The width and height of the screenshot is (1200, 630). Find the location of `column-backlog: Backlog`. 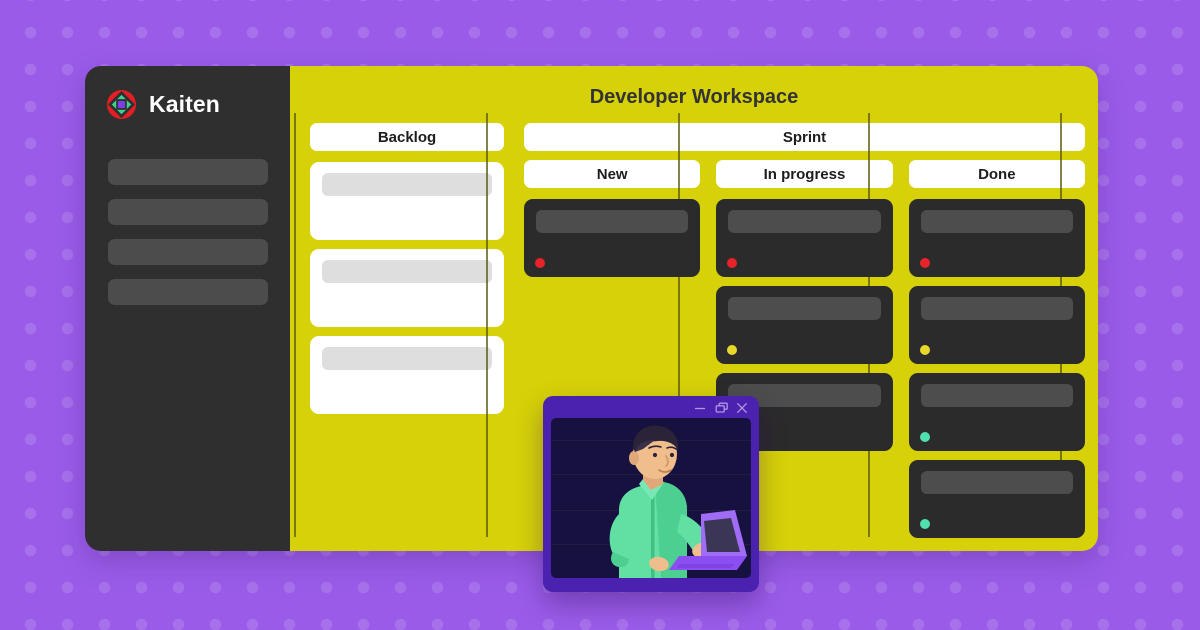

column-backlog: Backlog is located at coordinates (407, 337).